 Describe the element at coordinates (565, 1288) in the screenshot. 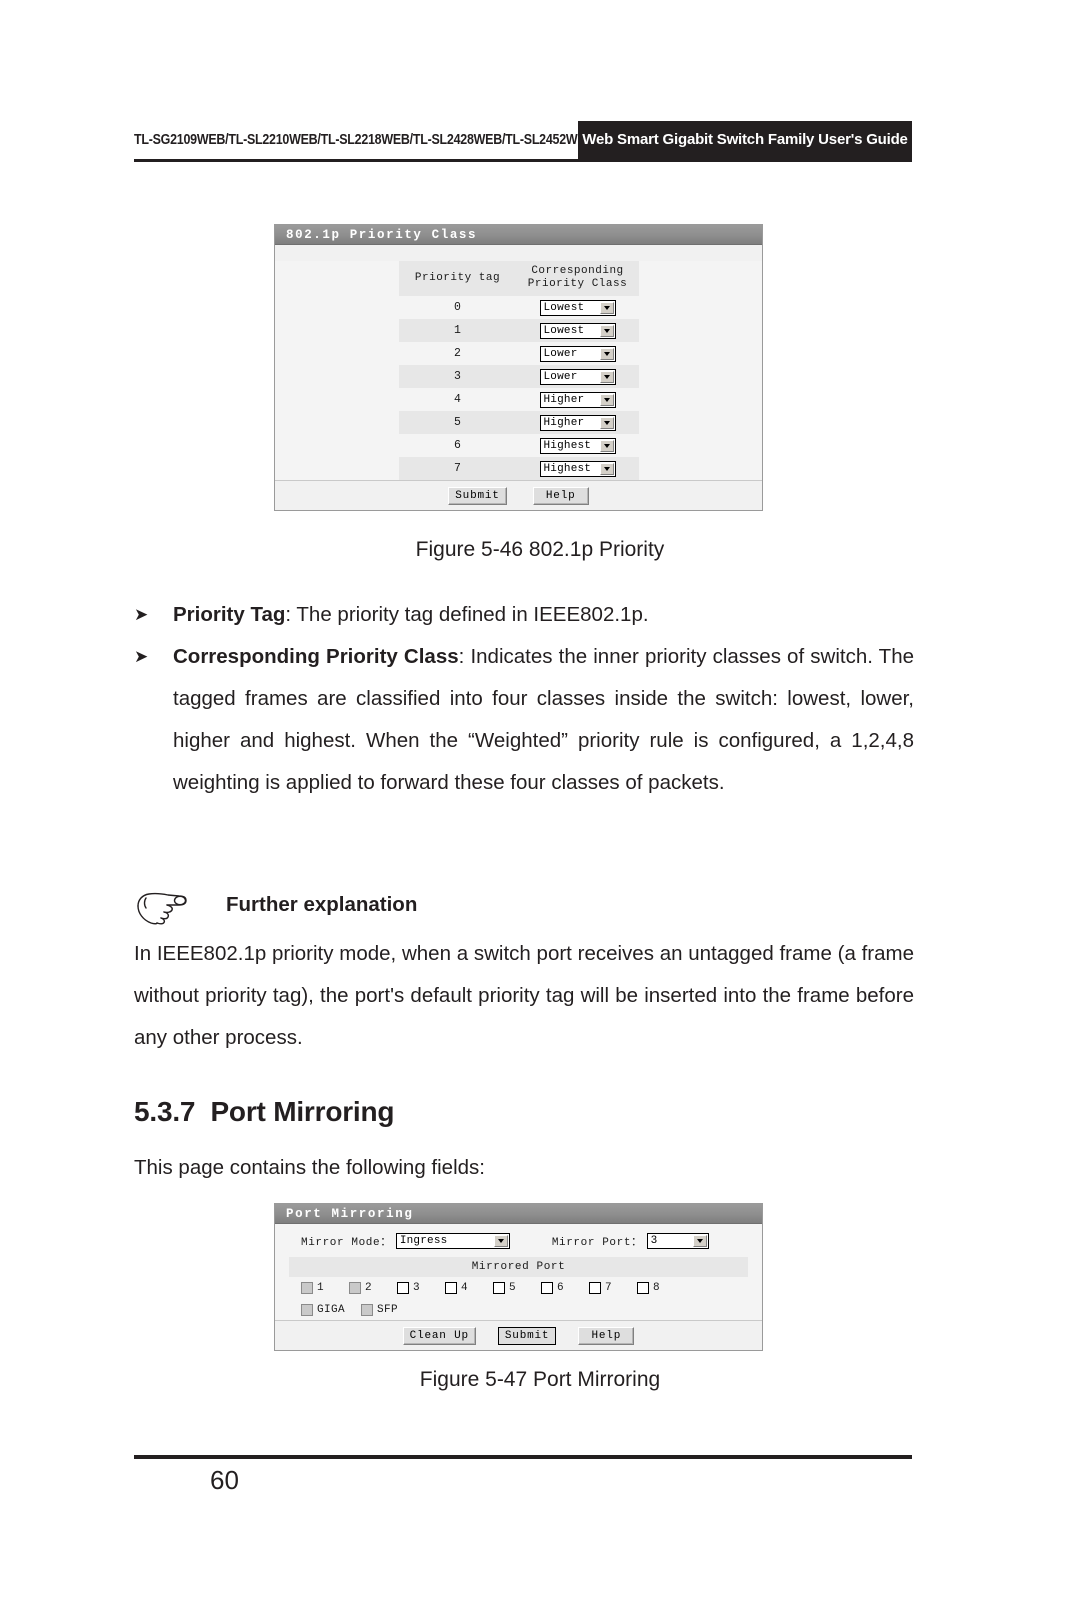

I see `checkbox-item-port-6: 6` at that location.